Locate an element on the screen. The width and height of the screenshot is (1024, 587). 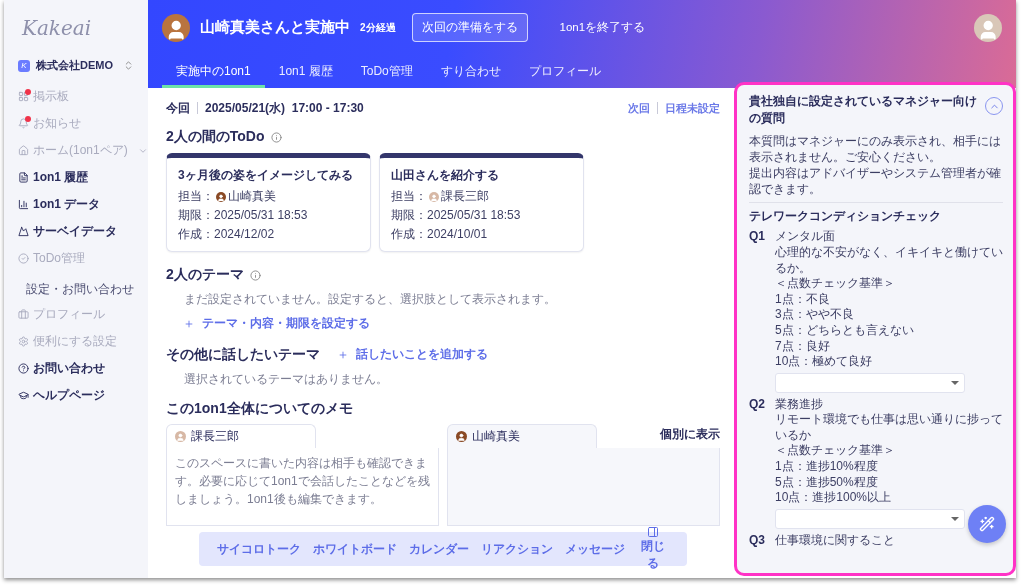
memo-tab: 山崎真美 is located at coordinates (522, 435).